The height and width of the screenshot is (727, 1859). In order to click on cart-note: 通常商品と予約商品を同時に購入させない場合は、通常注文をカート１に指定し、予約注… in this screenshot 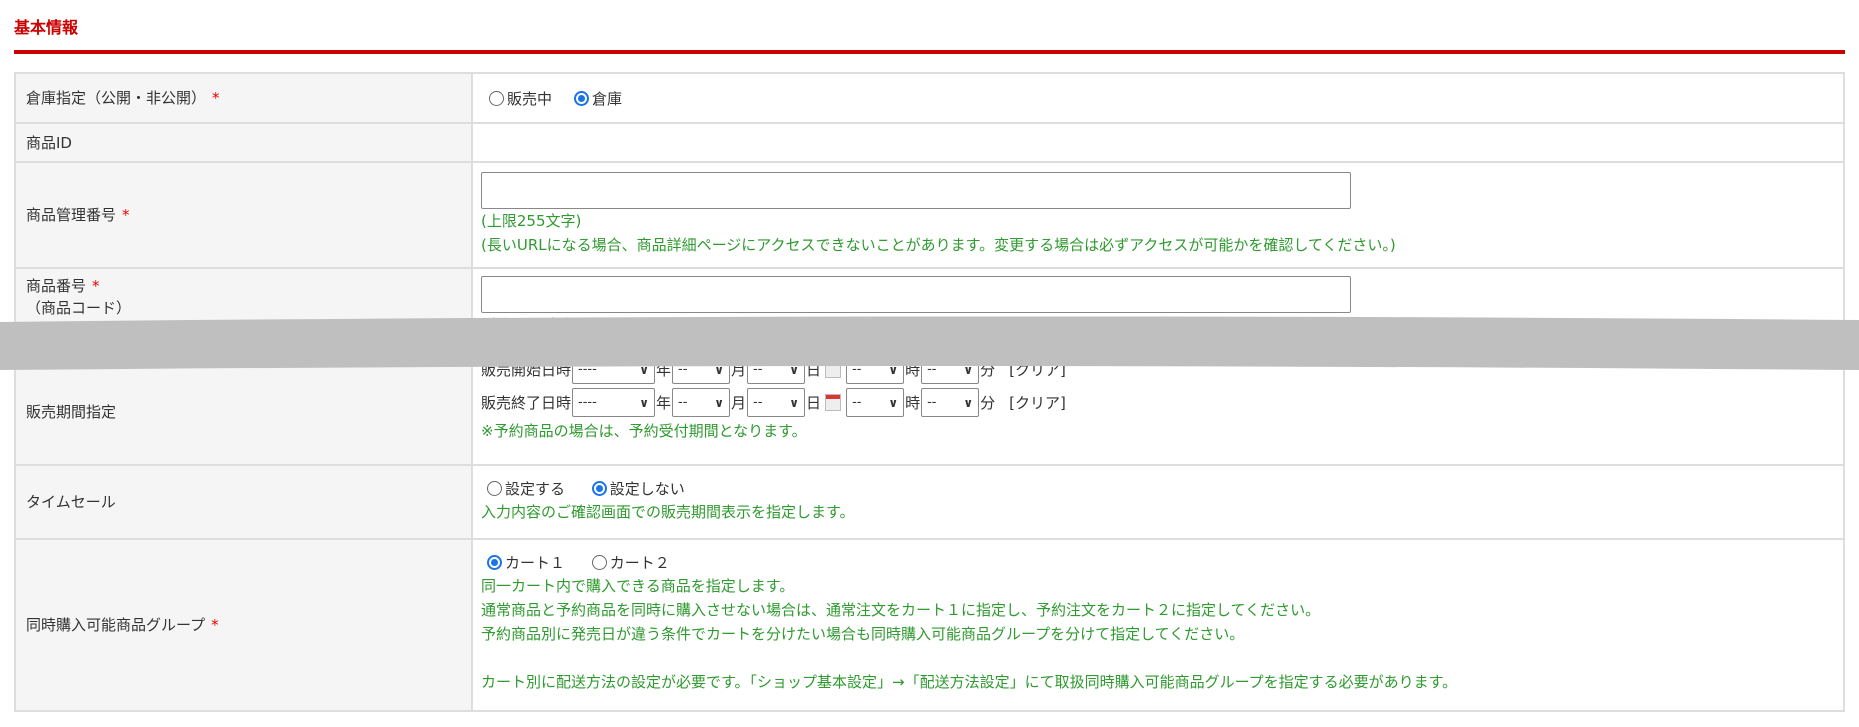, I will do `click(901, 610)`.